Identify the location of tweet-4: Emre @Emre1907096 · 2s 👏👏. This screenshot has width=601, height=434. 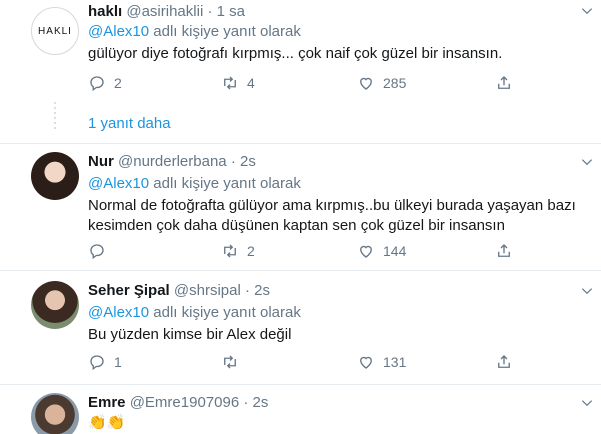
(300, 409).